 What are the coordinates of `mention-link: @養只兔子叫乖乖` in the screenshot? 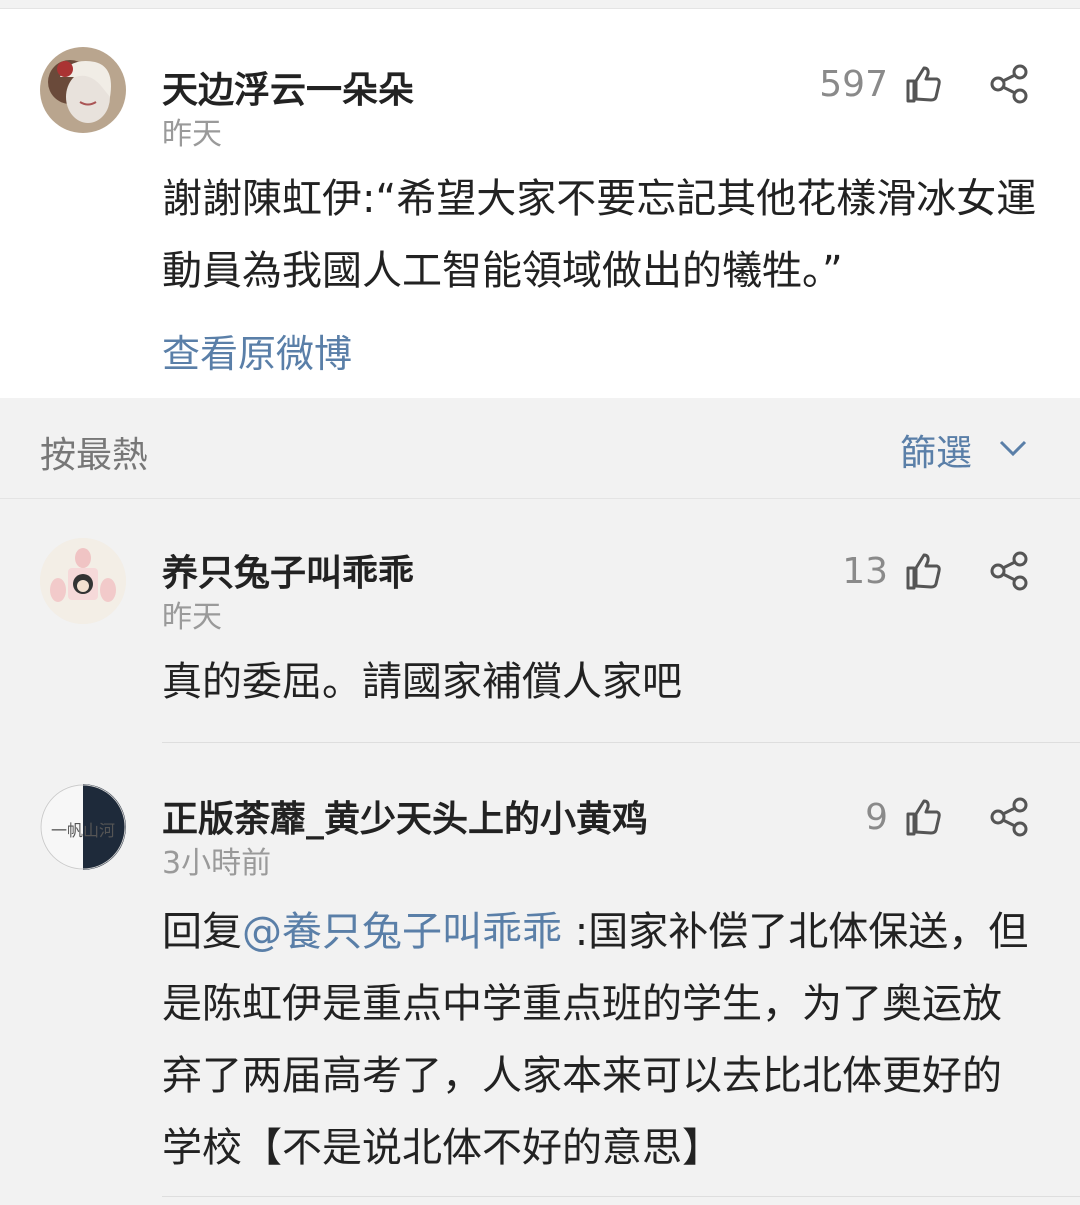 It's located at (402, 932).